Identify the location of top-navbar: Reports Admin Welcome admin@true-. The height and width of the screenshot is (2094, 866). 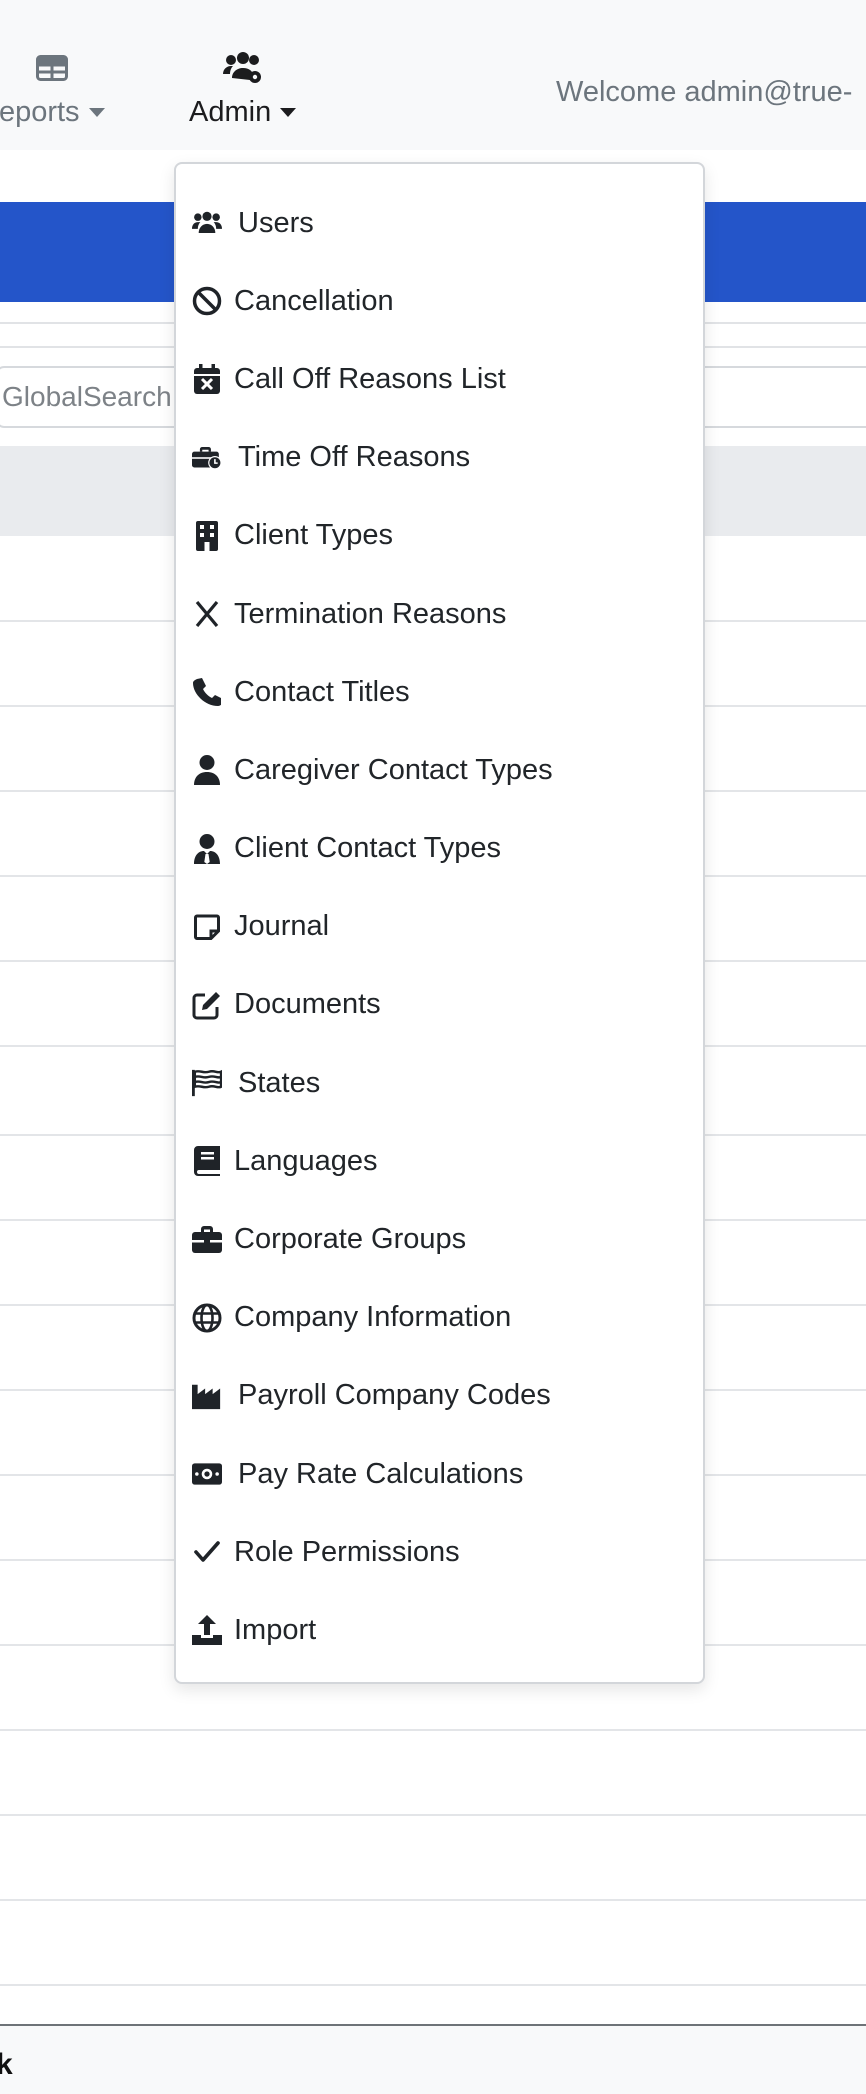
(433, 75).